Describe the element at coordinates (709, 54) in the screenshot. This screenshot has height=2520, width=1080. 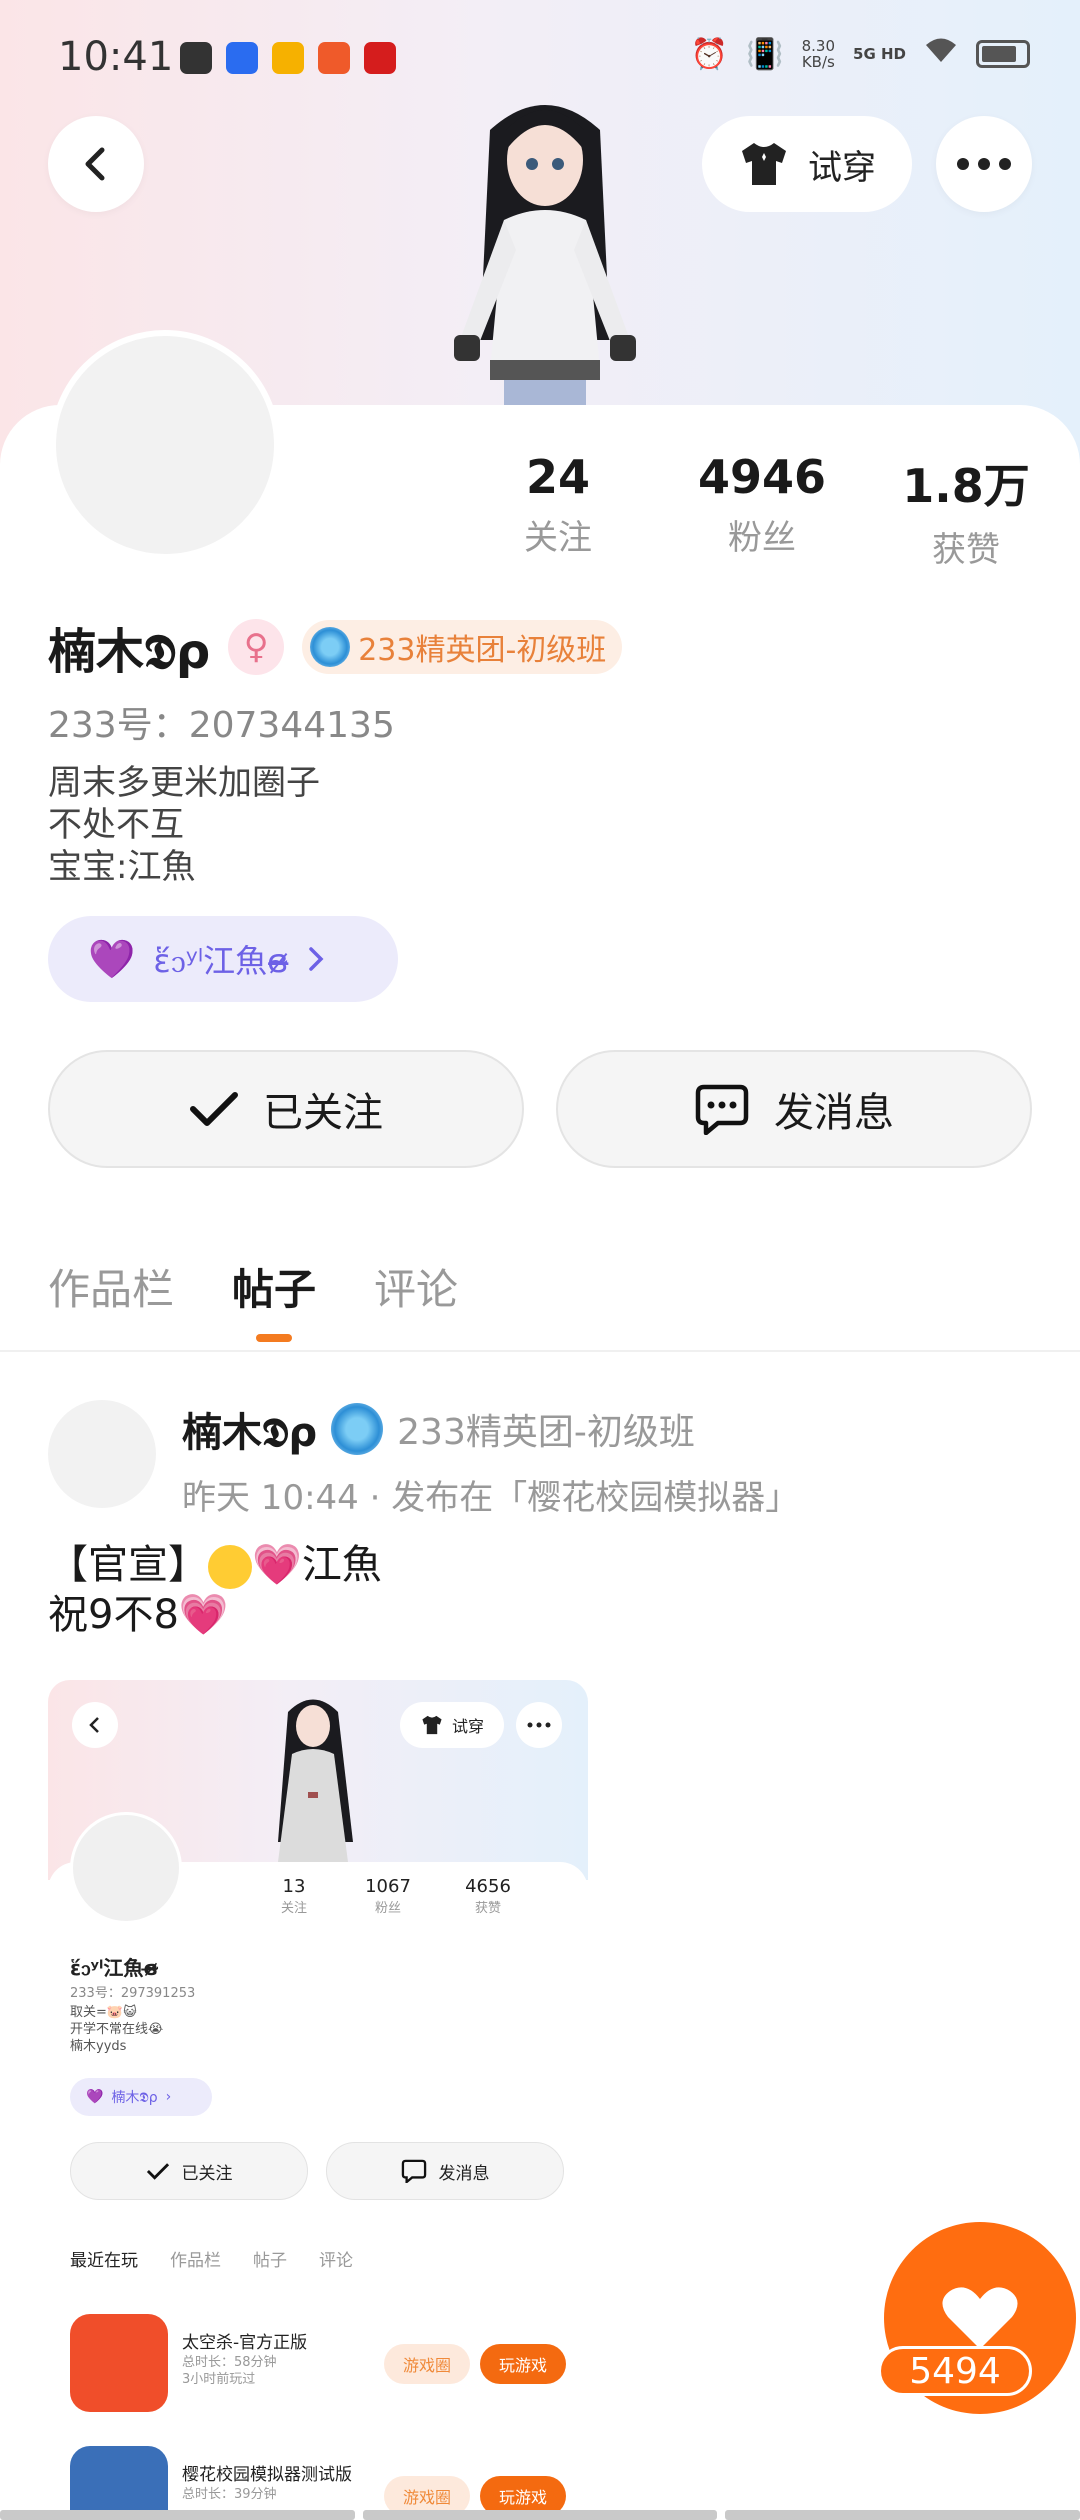
I see `alarm-icon: ⏰` at that location.